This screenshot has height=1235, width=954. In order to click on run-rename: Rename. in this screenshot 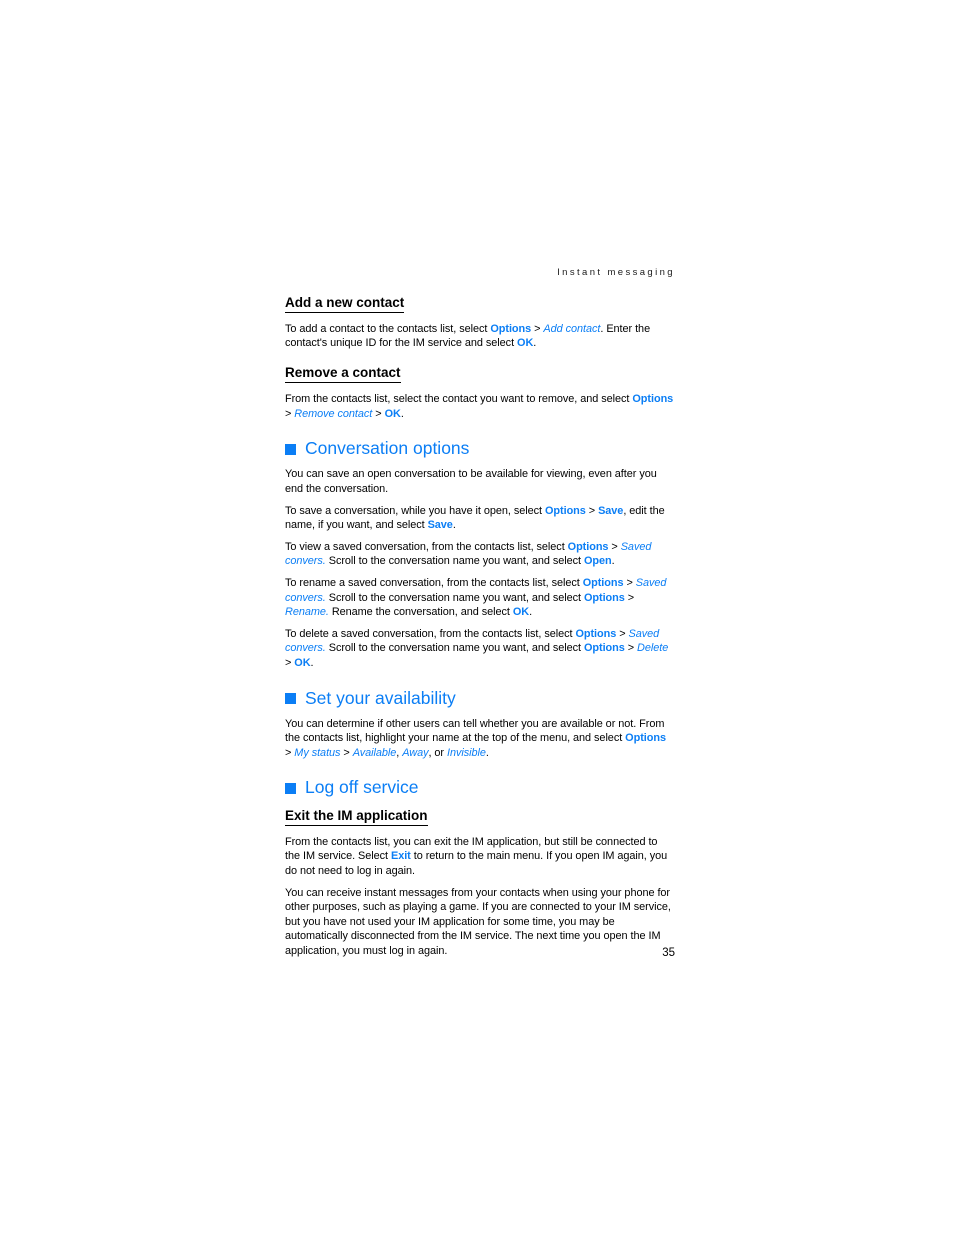, I will do `click(307, 612)`.